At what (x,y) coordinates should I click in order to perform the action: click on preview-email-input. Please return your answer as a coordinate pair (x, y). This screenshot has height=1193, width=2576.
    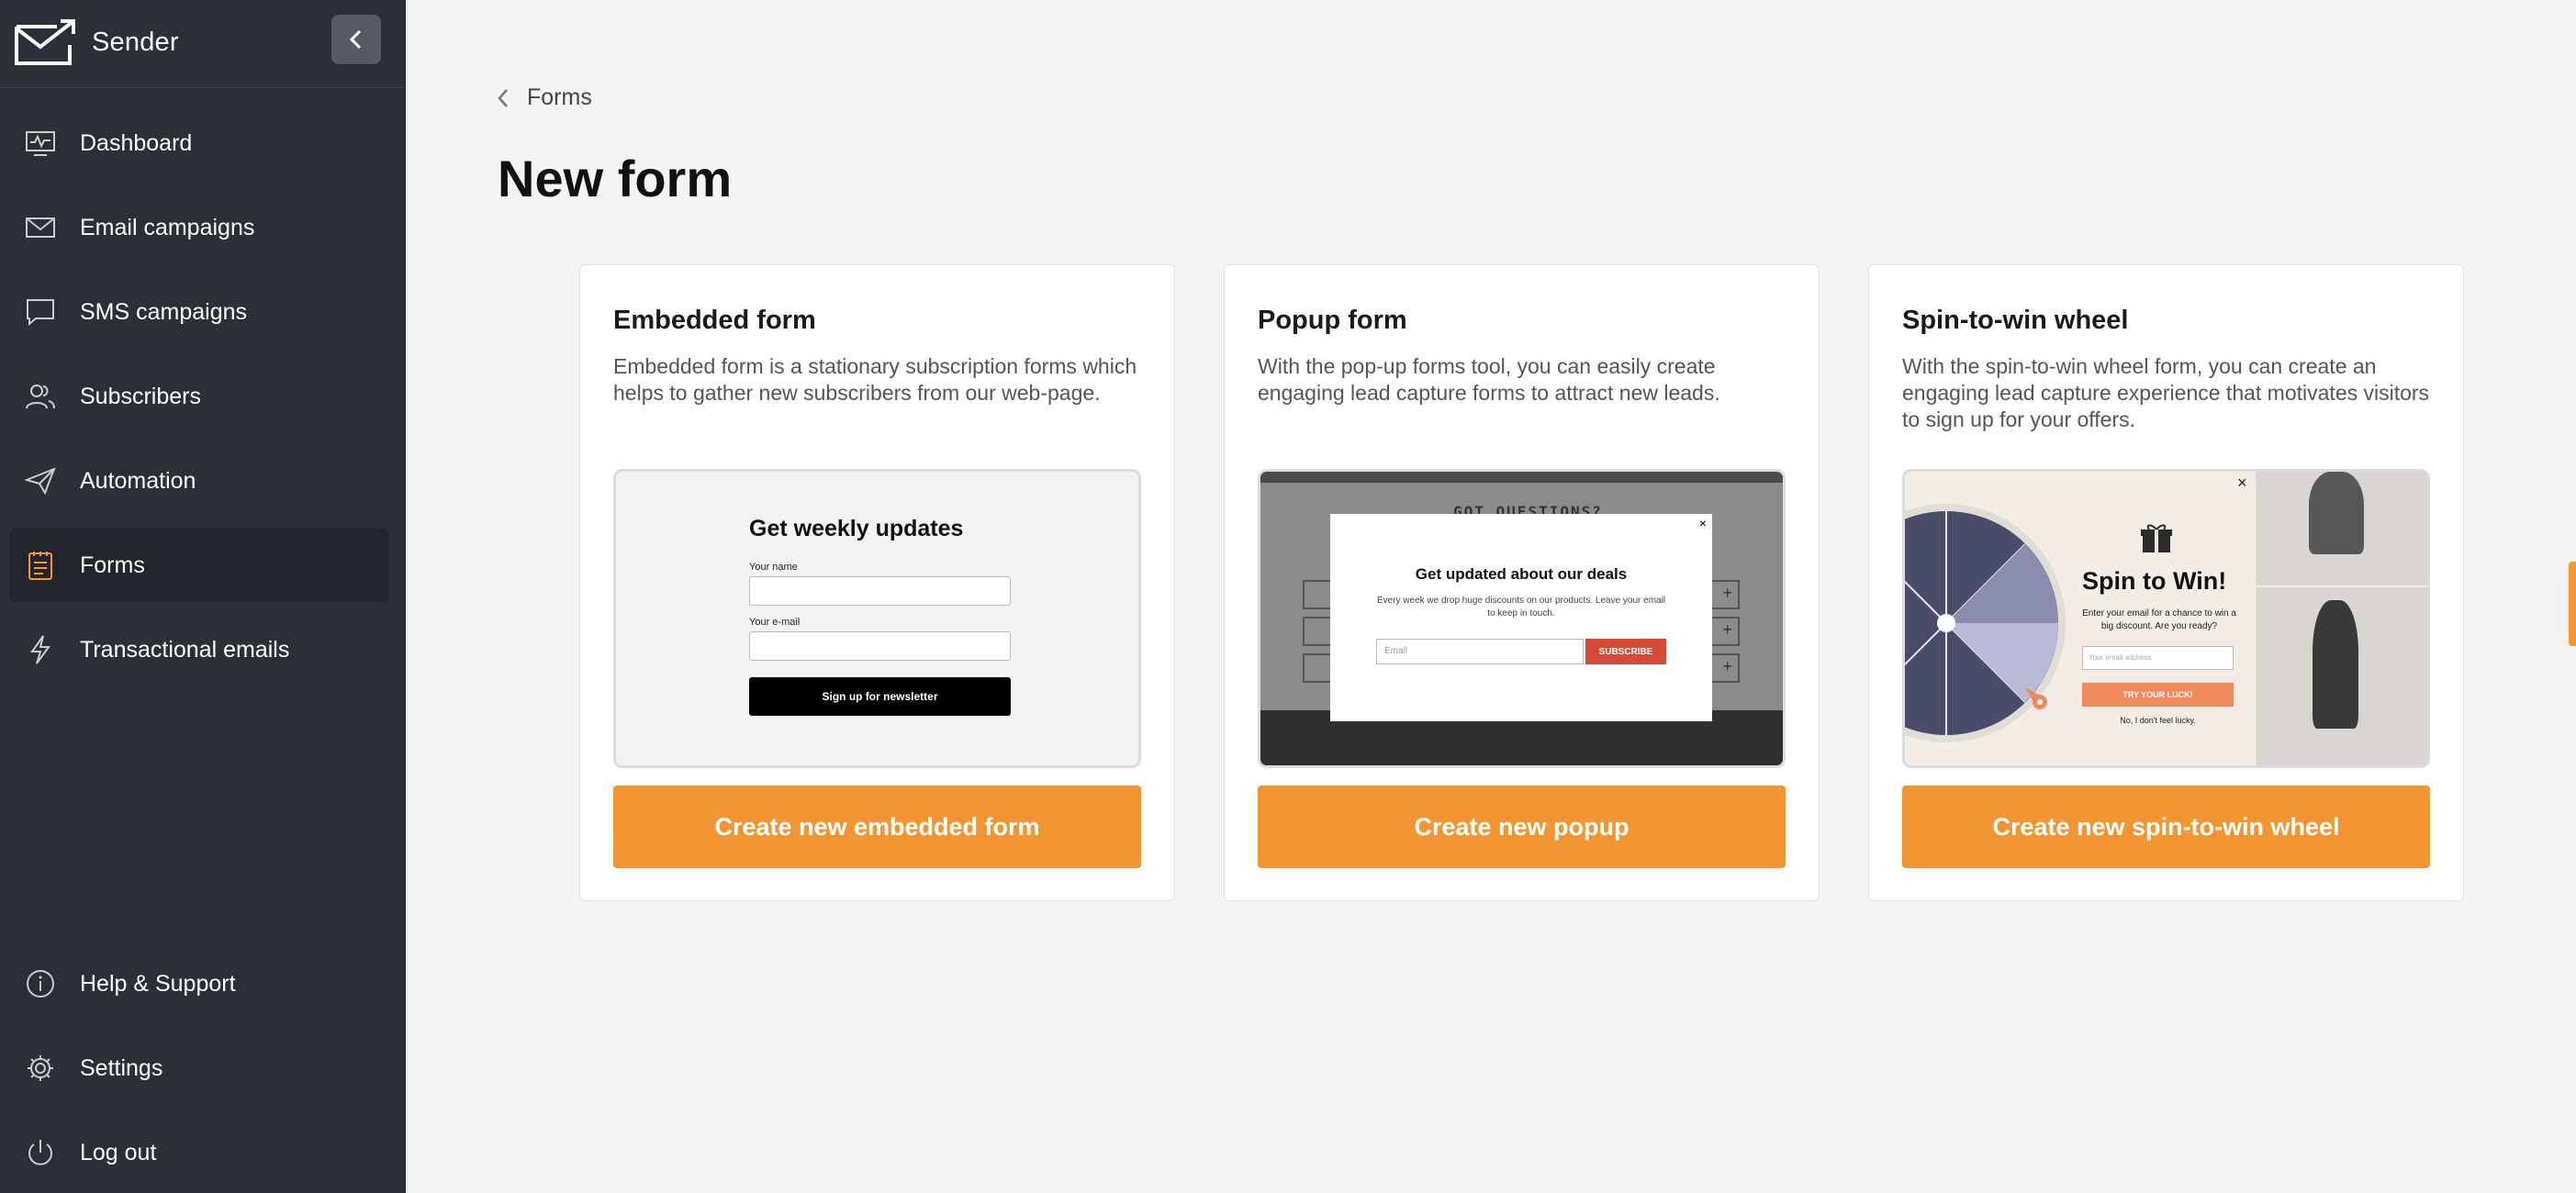
    Looking at the image, I should click on (880, 646).